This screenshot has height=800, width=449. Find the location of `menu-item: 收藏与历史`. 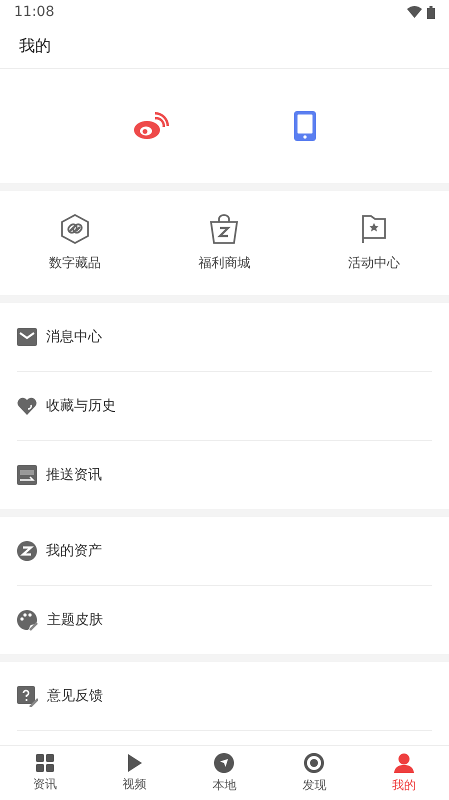

menu-item: 收藏与历史 is located at coordinates (81, 406).